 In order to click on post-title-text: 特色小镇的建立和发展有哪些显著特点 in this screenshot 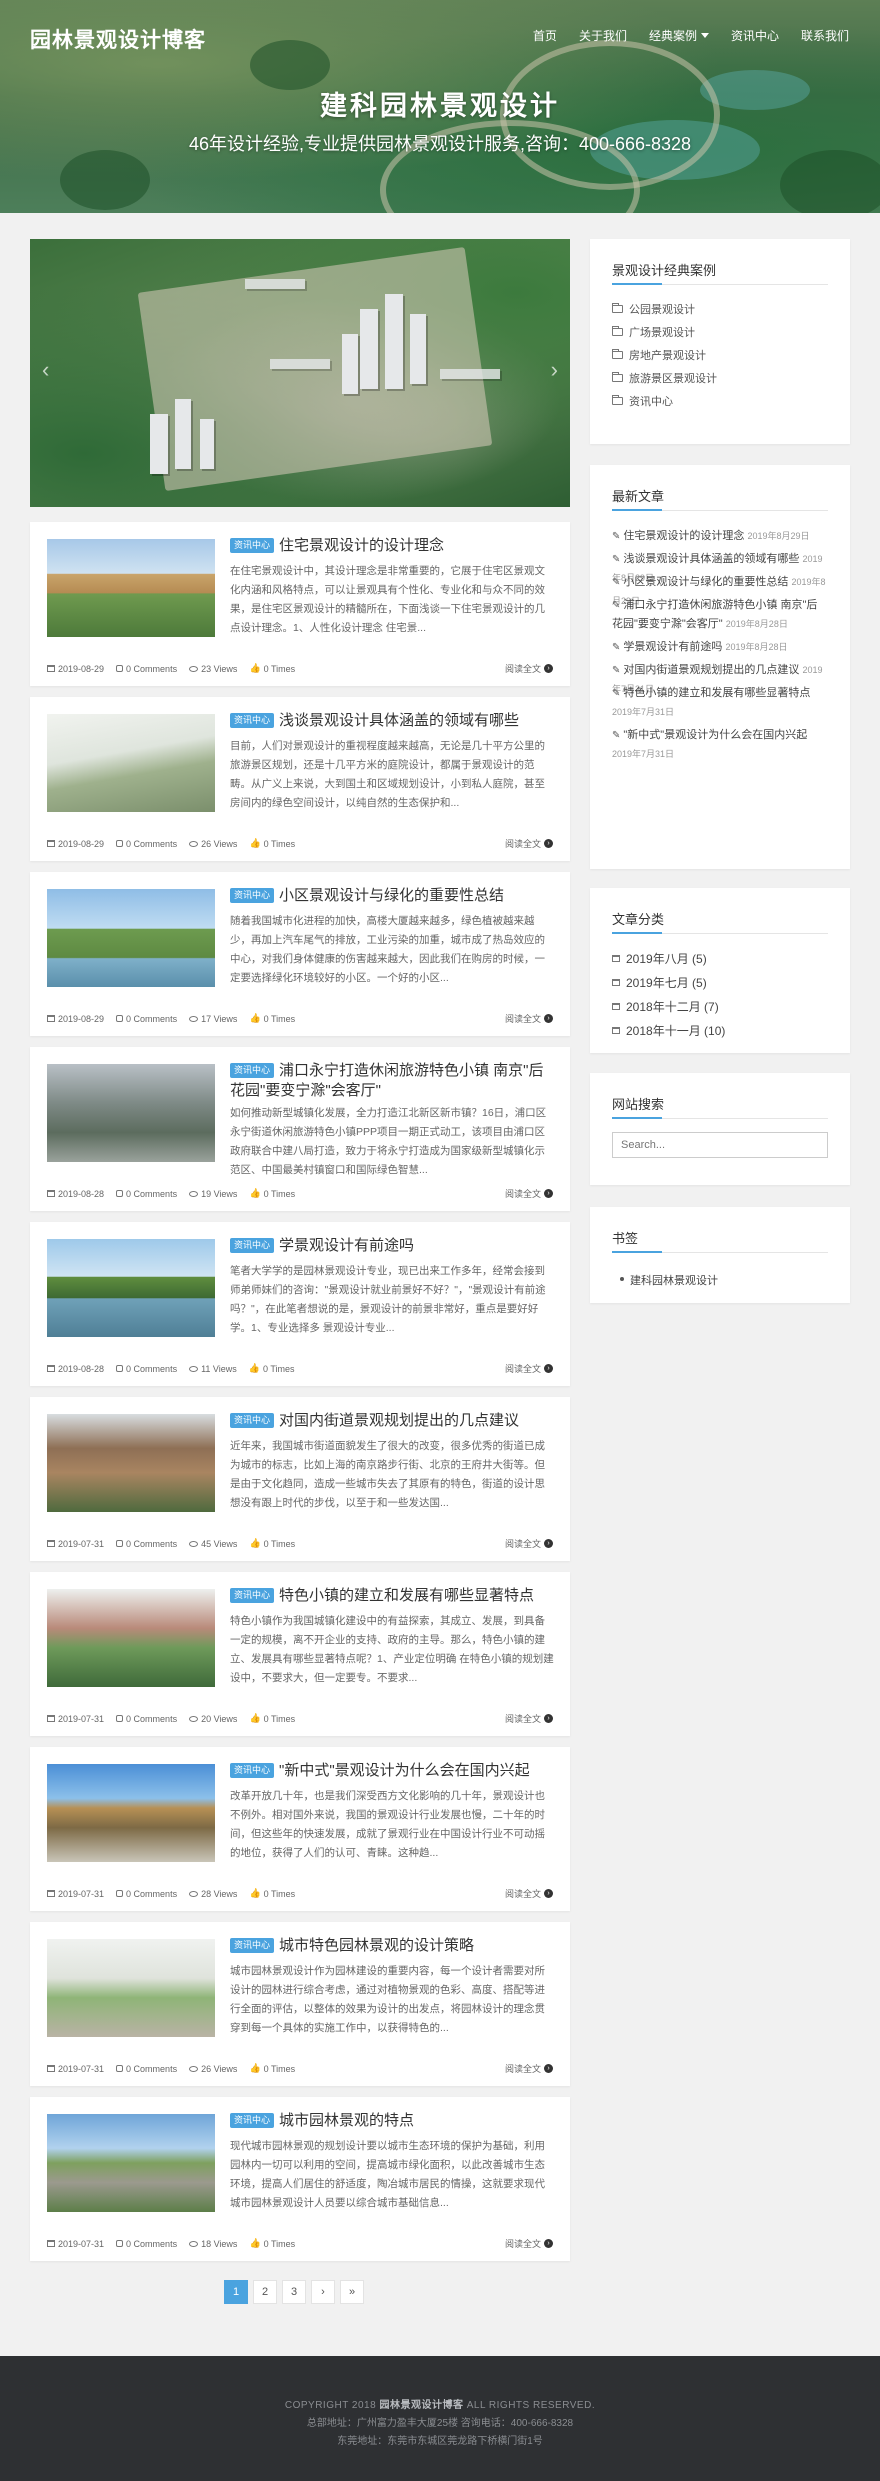, I will do `click(406, 1595)`.